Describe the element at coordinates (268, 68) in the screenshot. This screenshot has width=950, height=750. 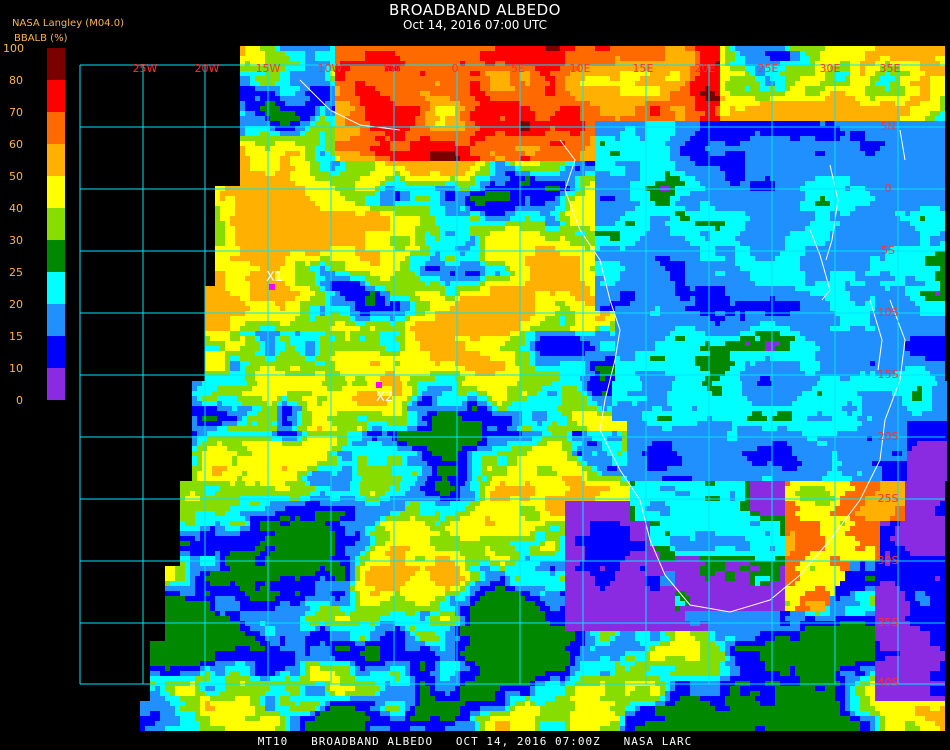
I see `longitude-label: 15W` at that location.